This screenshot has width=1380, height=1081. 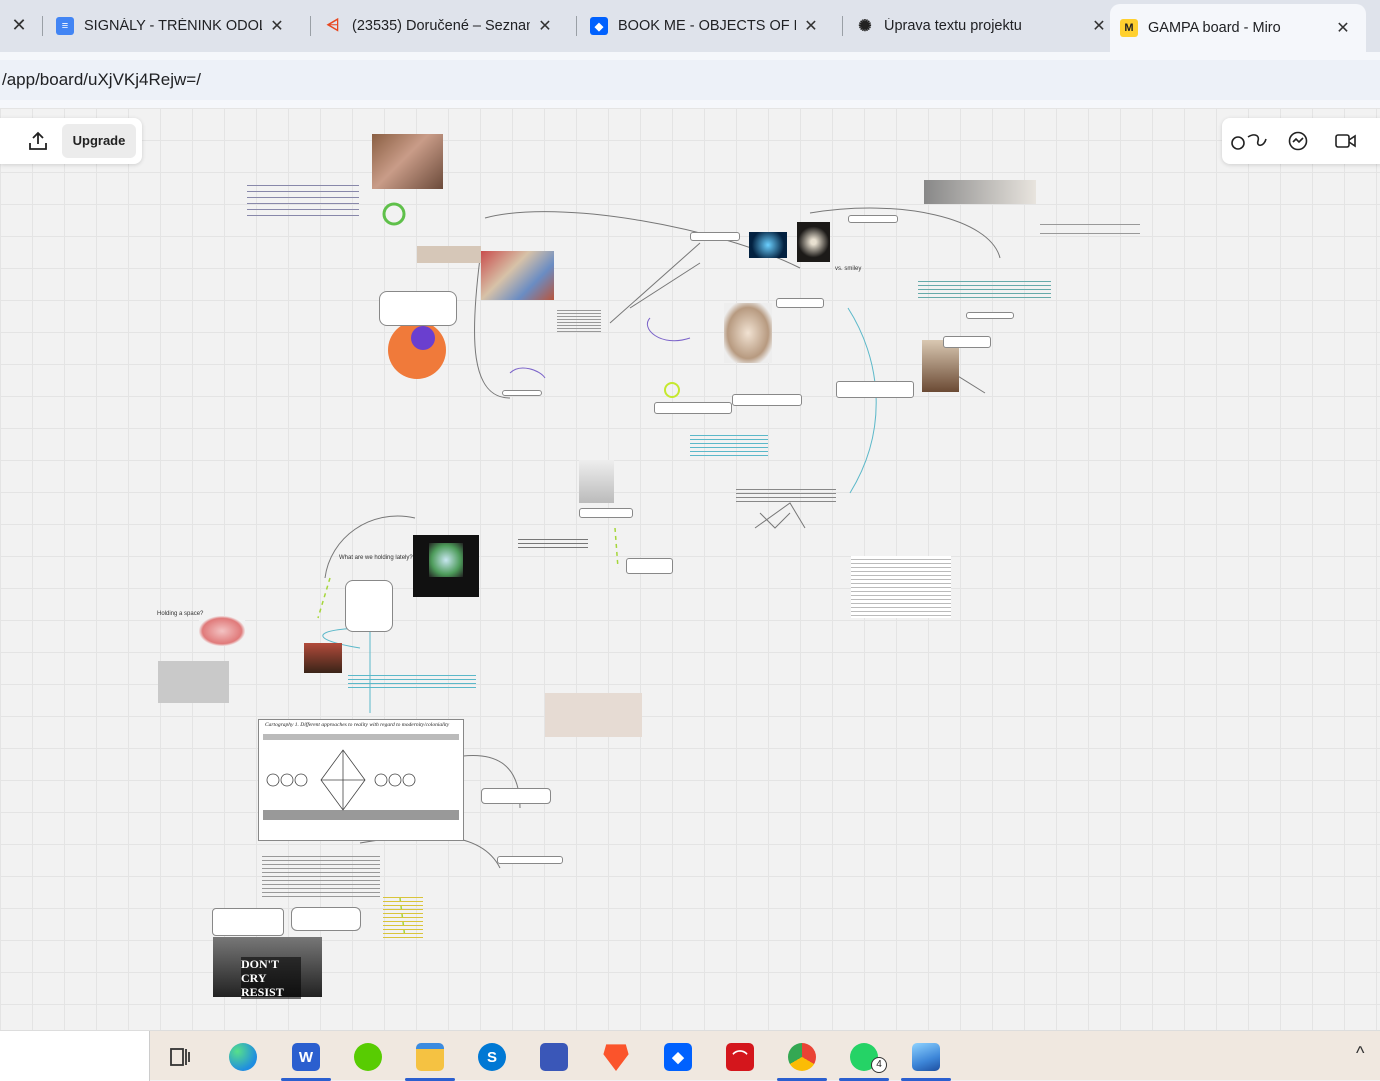 What do you see at coordinates (1214, 28) in the screenshot?
I see `tab-title: GAMPA board - Miro` at bounding box center [1214, 28].